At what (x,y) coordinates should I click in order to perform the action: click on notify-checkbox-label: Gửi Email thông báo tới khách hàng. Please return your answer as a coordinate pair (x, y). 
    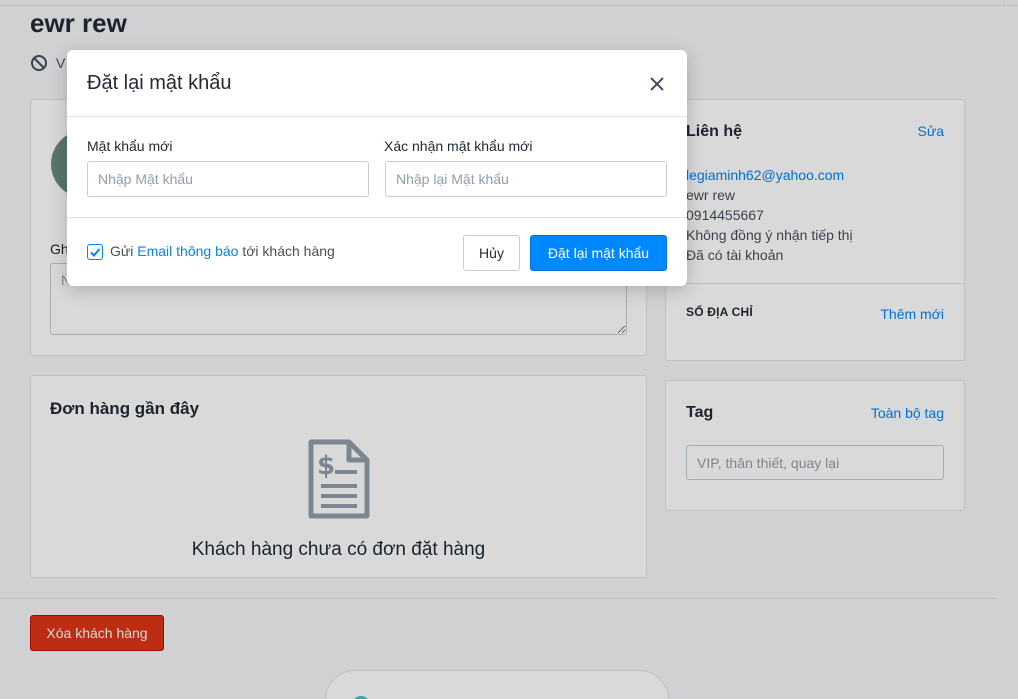
    Looking at the image, I should click on (222, 251).